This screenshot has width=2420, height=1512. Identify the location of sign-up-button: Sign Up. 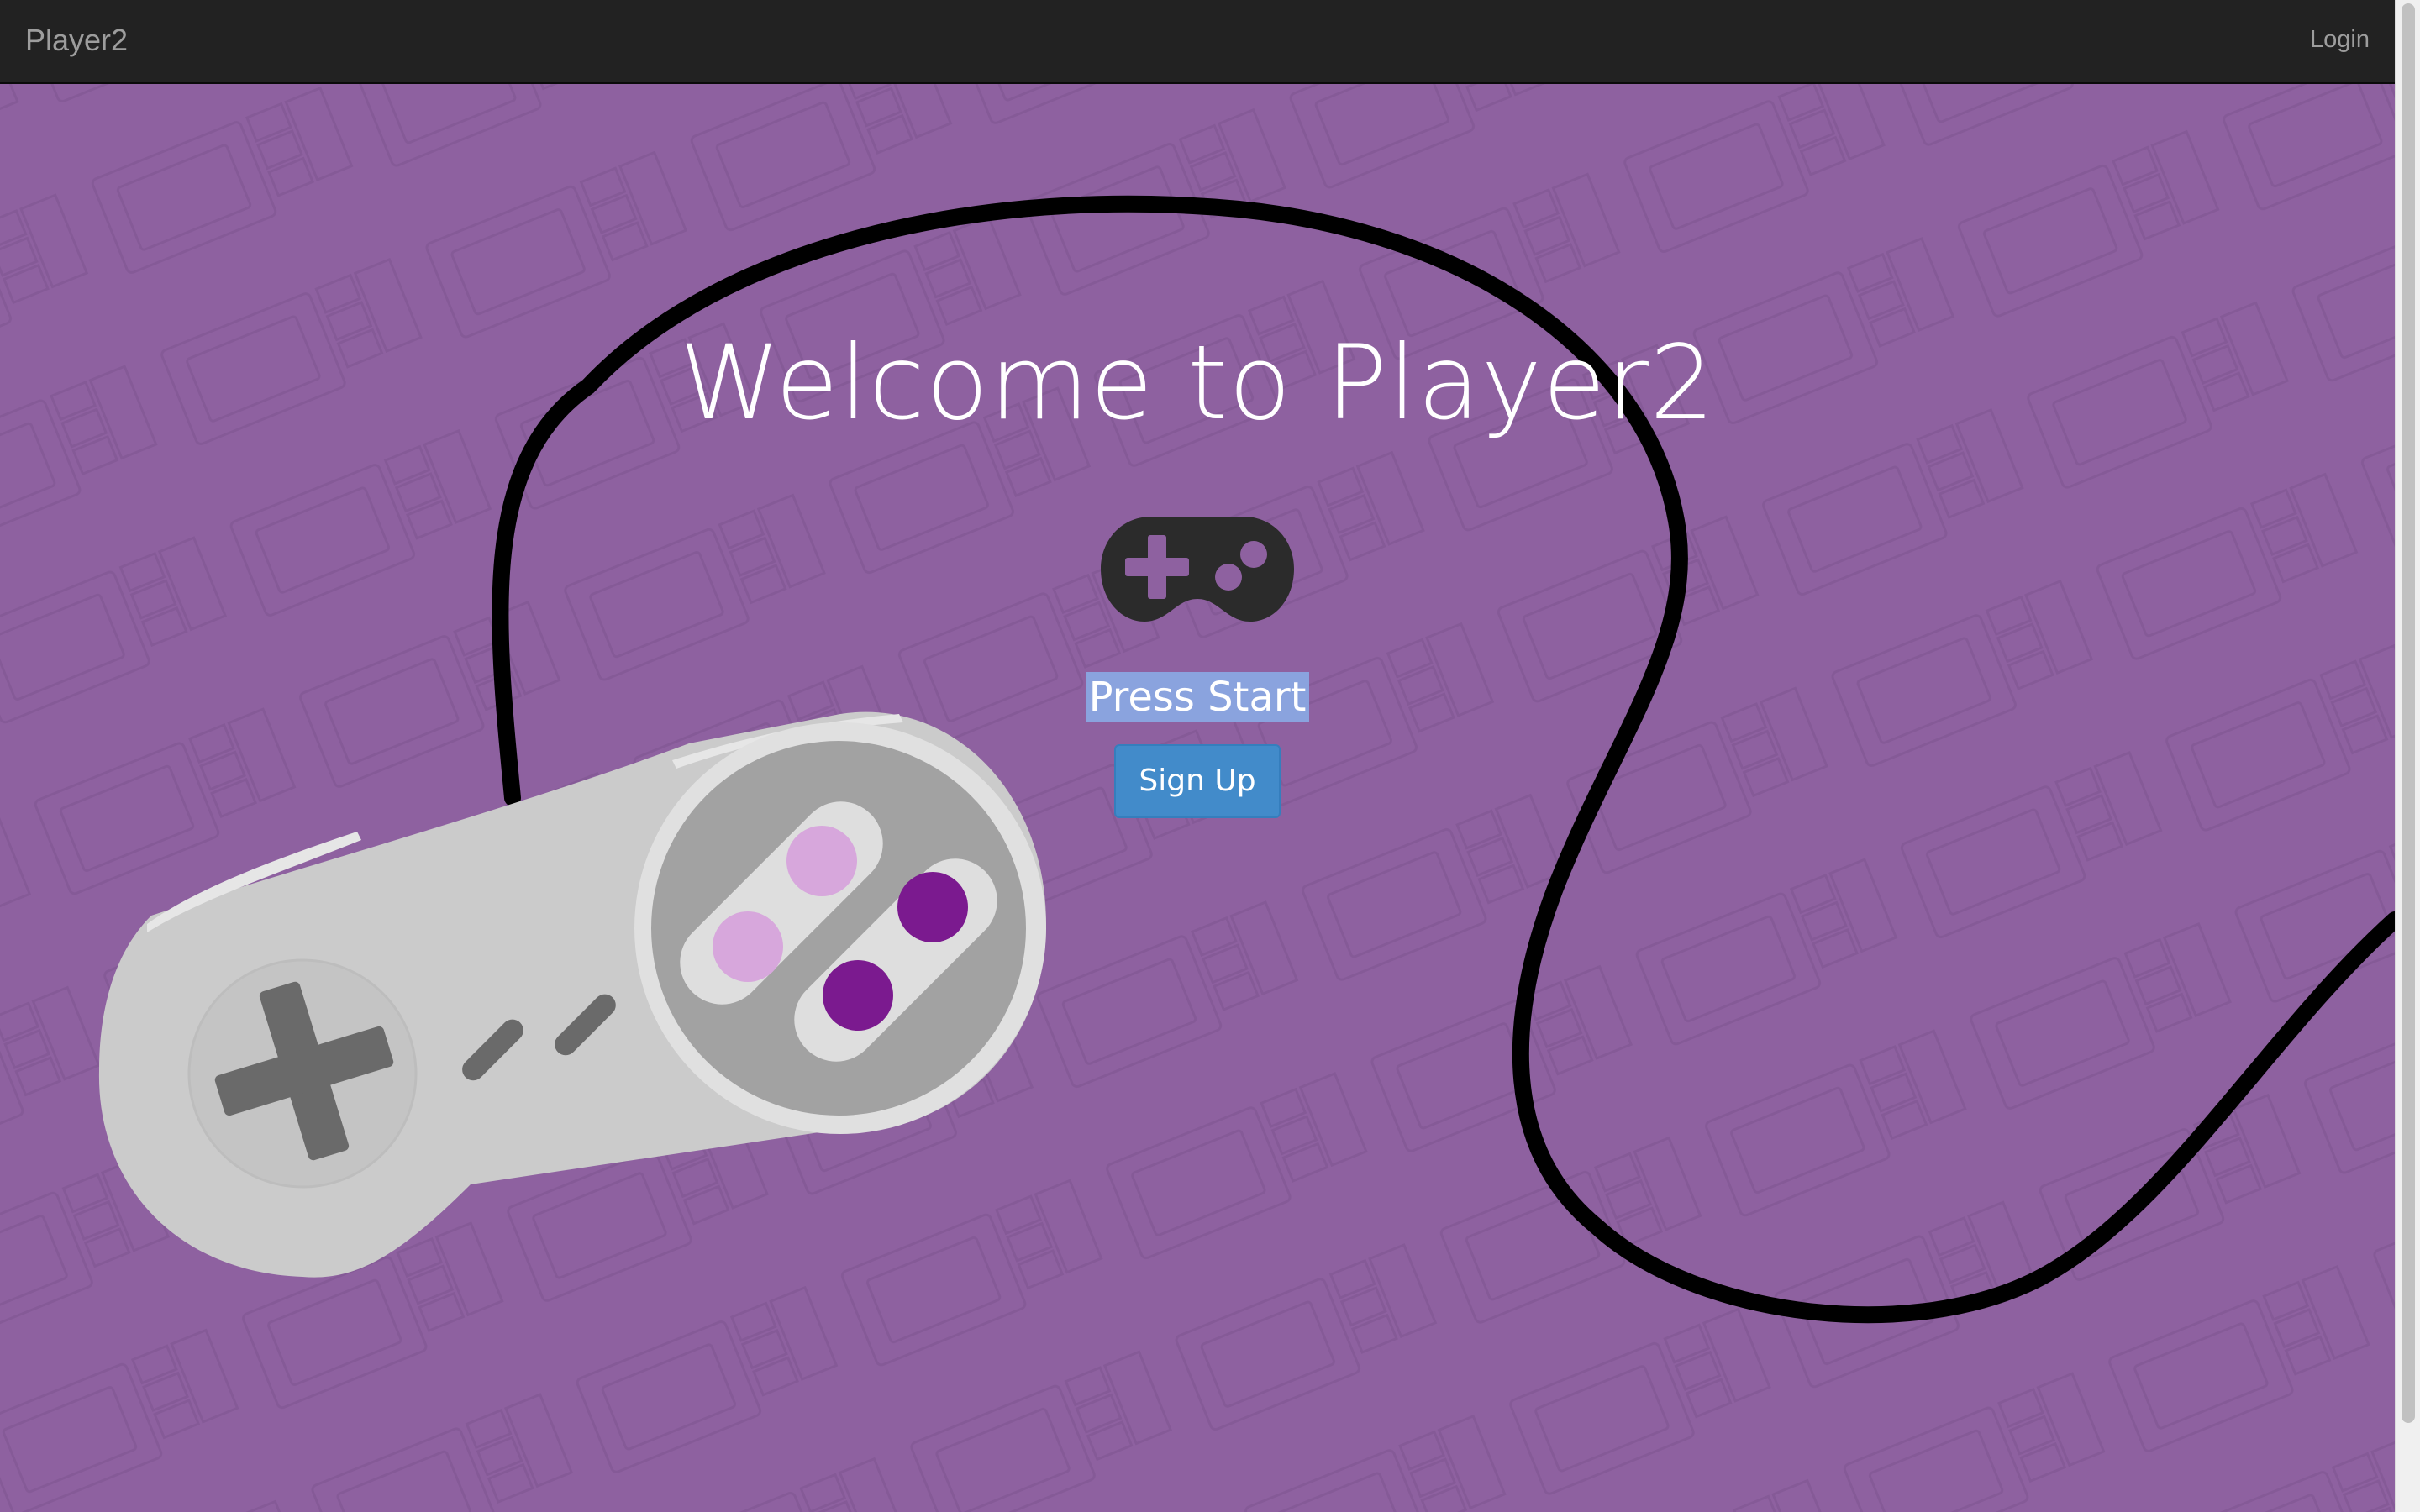
(1197, 781).